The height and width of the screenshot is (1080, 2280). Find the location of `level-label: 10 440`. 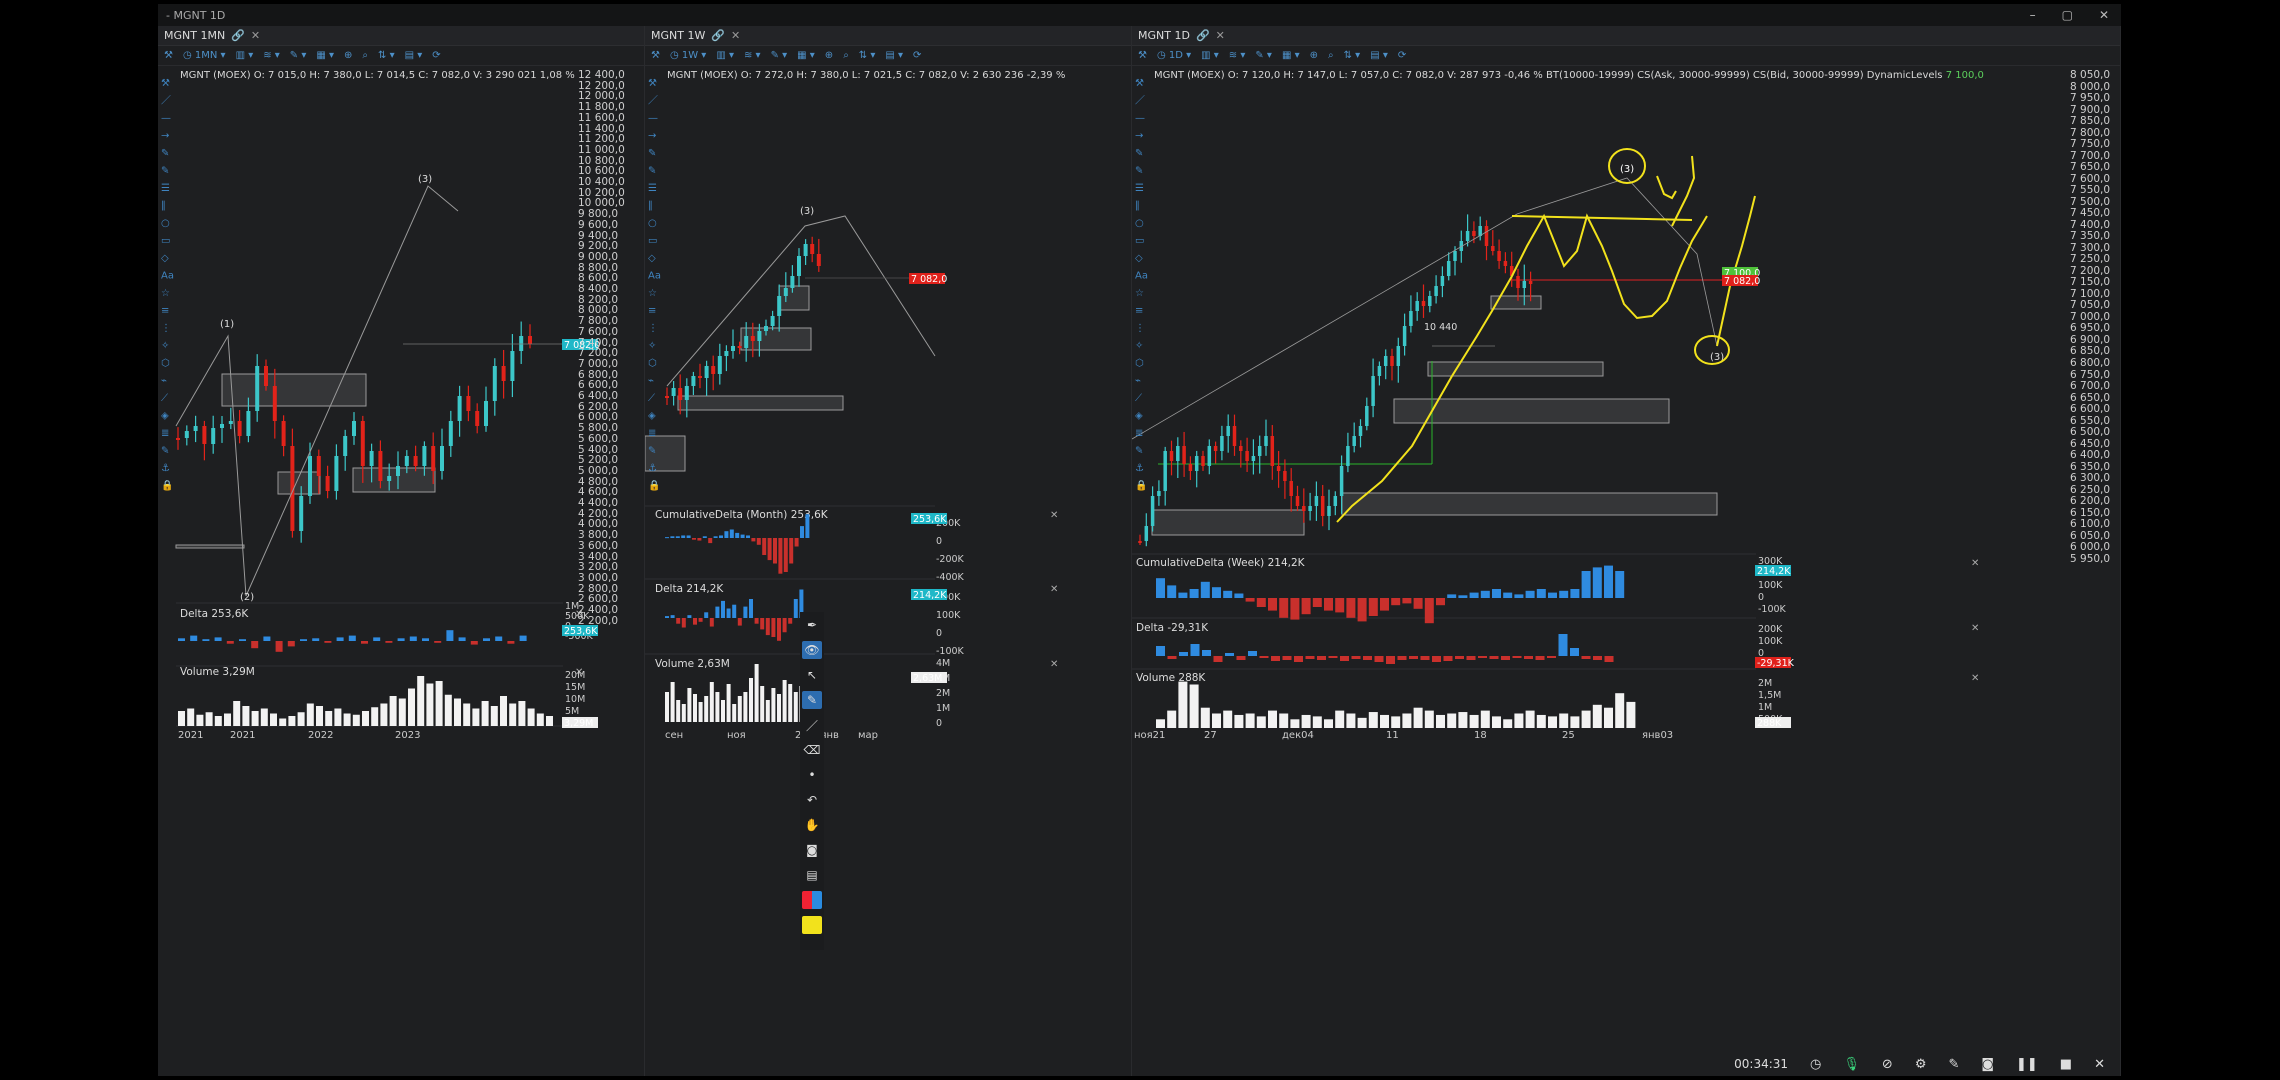

level-label: 10 440 is located at coordinates (1440, 327).